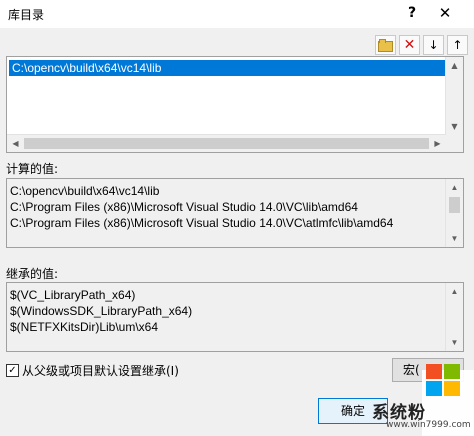  What do you see at coordinates (437, 143) in the screenshot?
I see `scroll-right-icon: ▶` at bounding box center [437, 143].